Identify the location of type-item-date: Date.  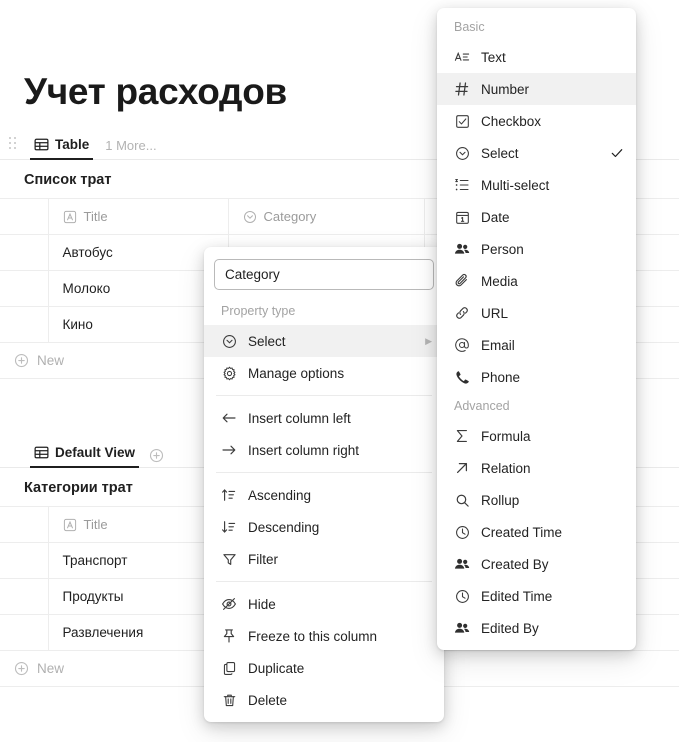
(536, 217).